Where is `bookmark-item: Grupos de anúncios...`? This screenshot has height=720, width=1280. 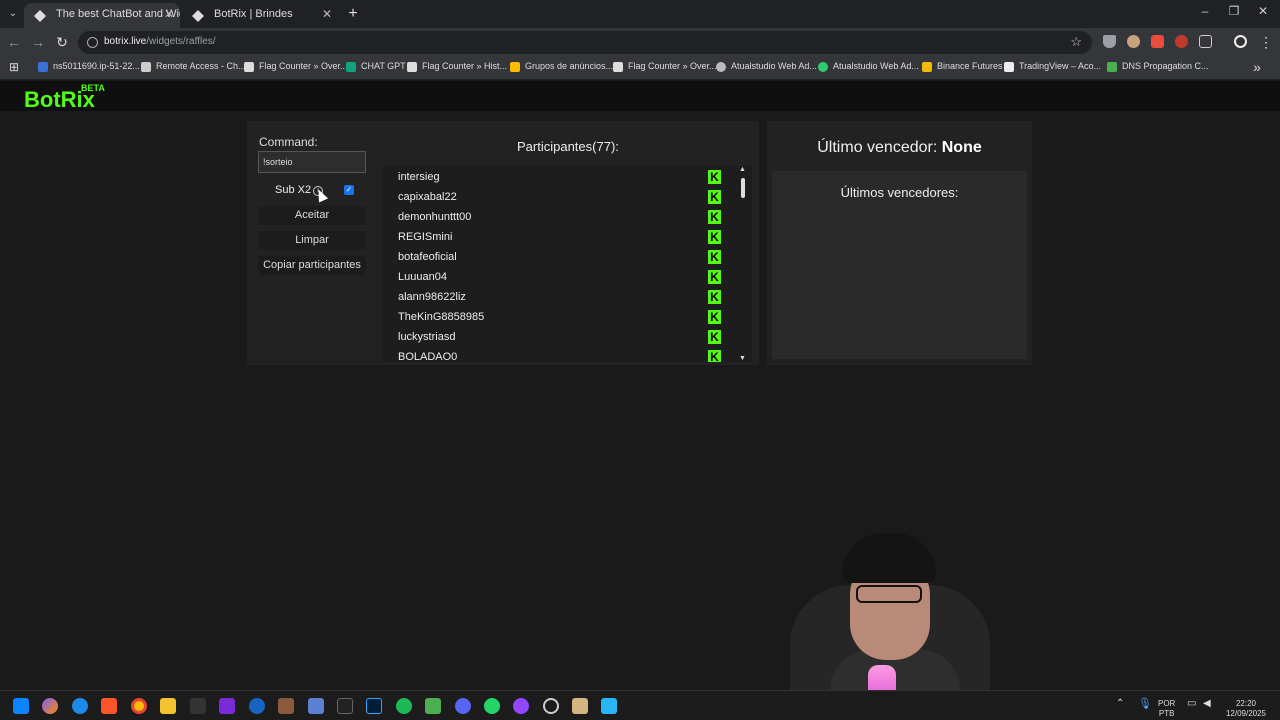 bookmark-item: Grupos de anúncios... is located at coordinates (561, 66).